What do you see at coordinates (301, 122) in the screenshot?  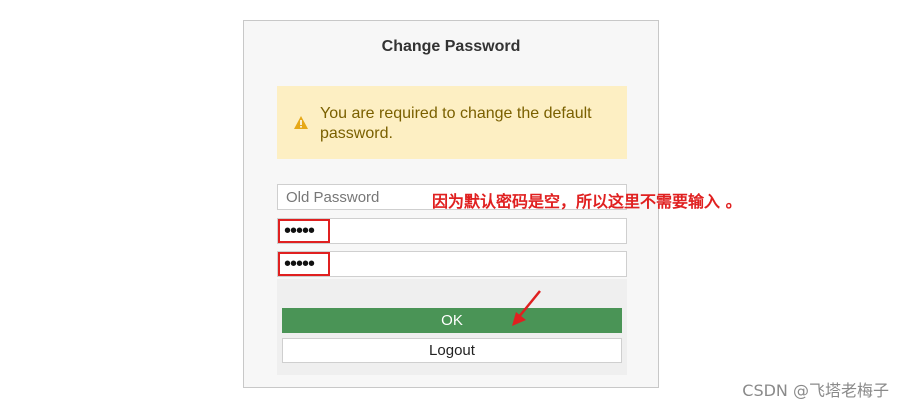 I see `warning-icon` at bounding box center [301, 122].